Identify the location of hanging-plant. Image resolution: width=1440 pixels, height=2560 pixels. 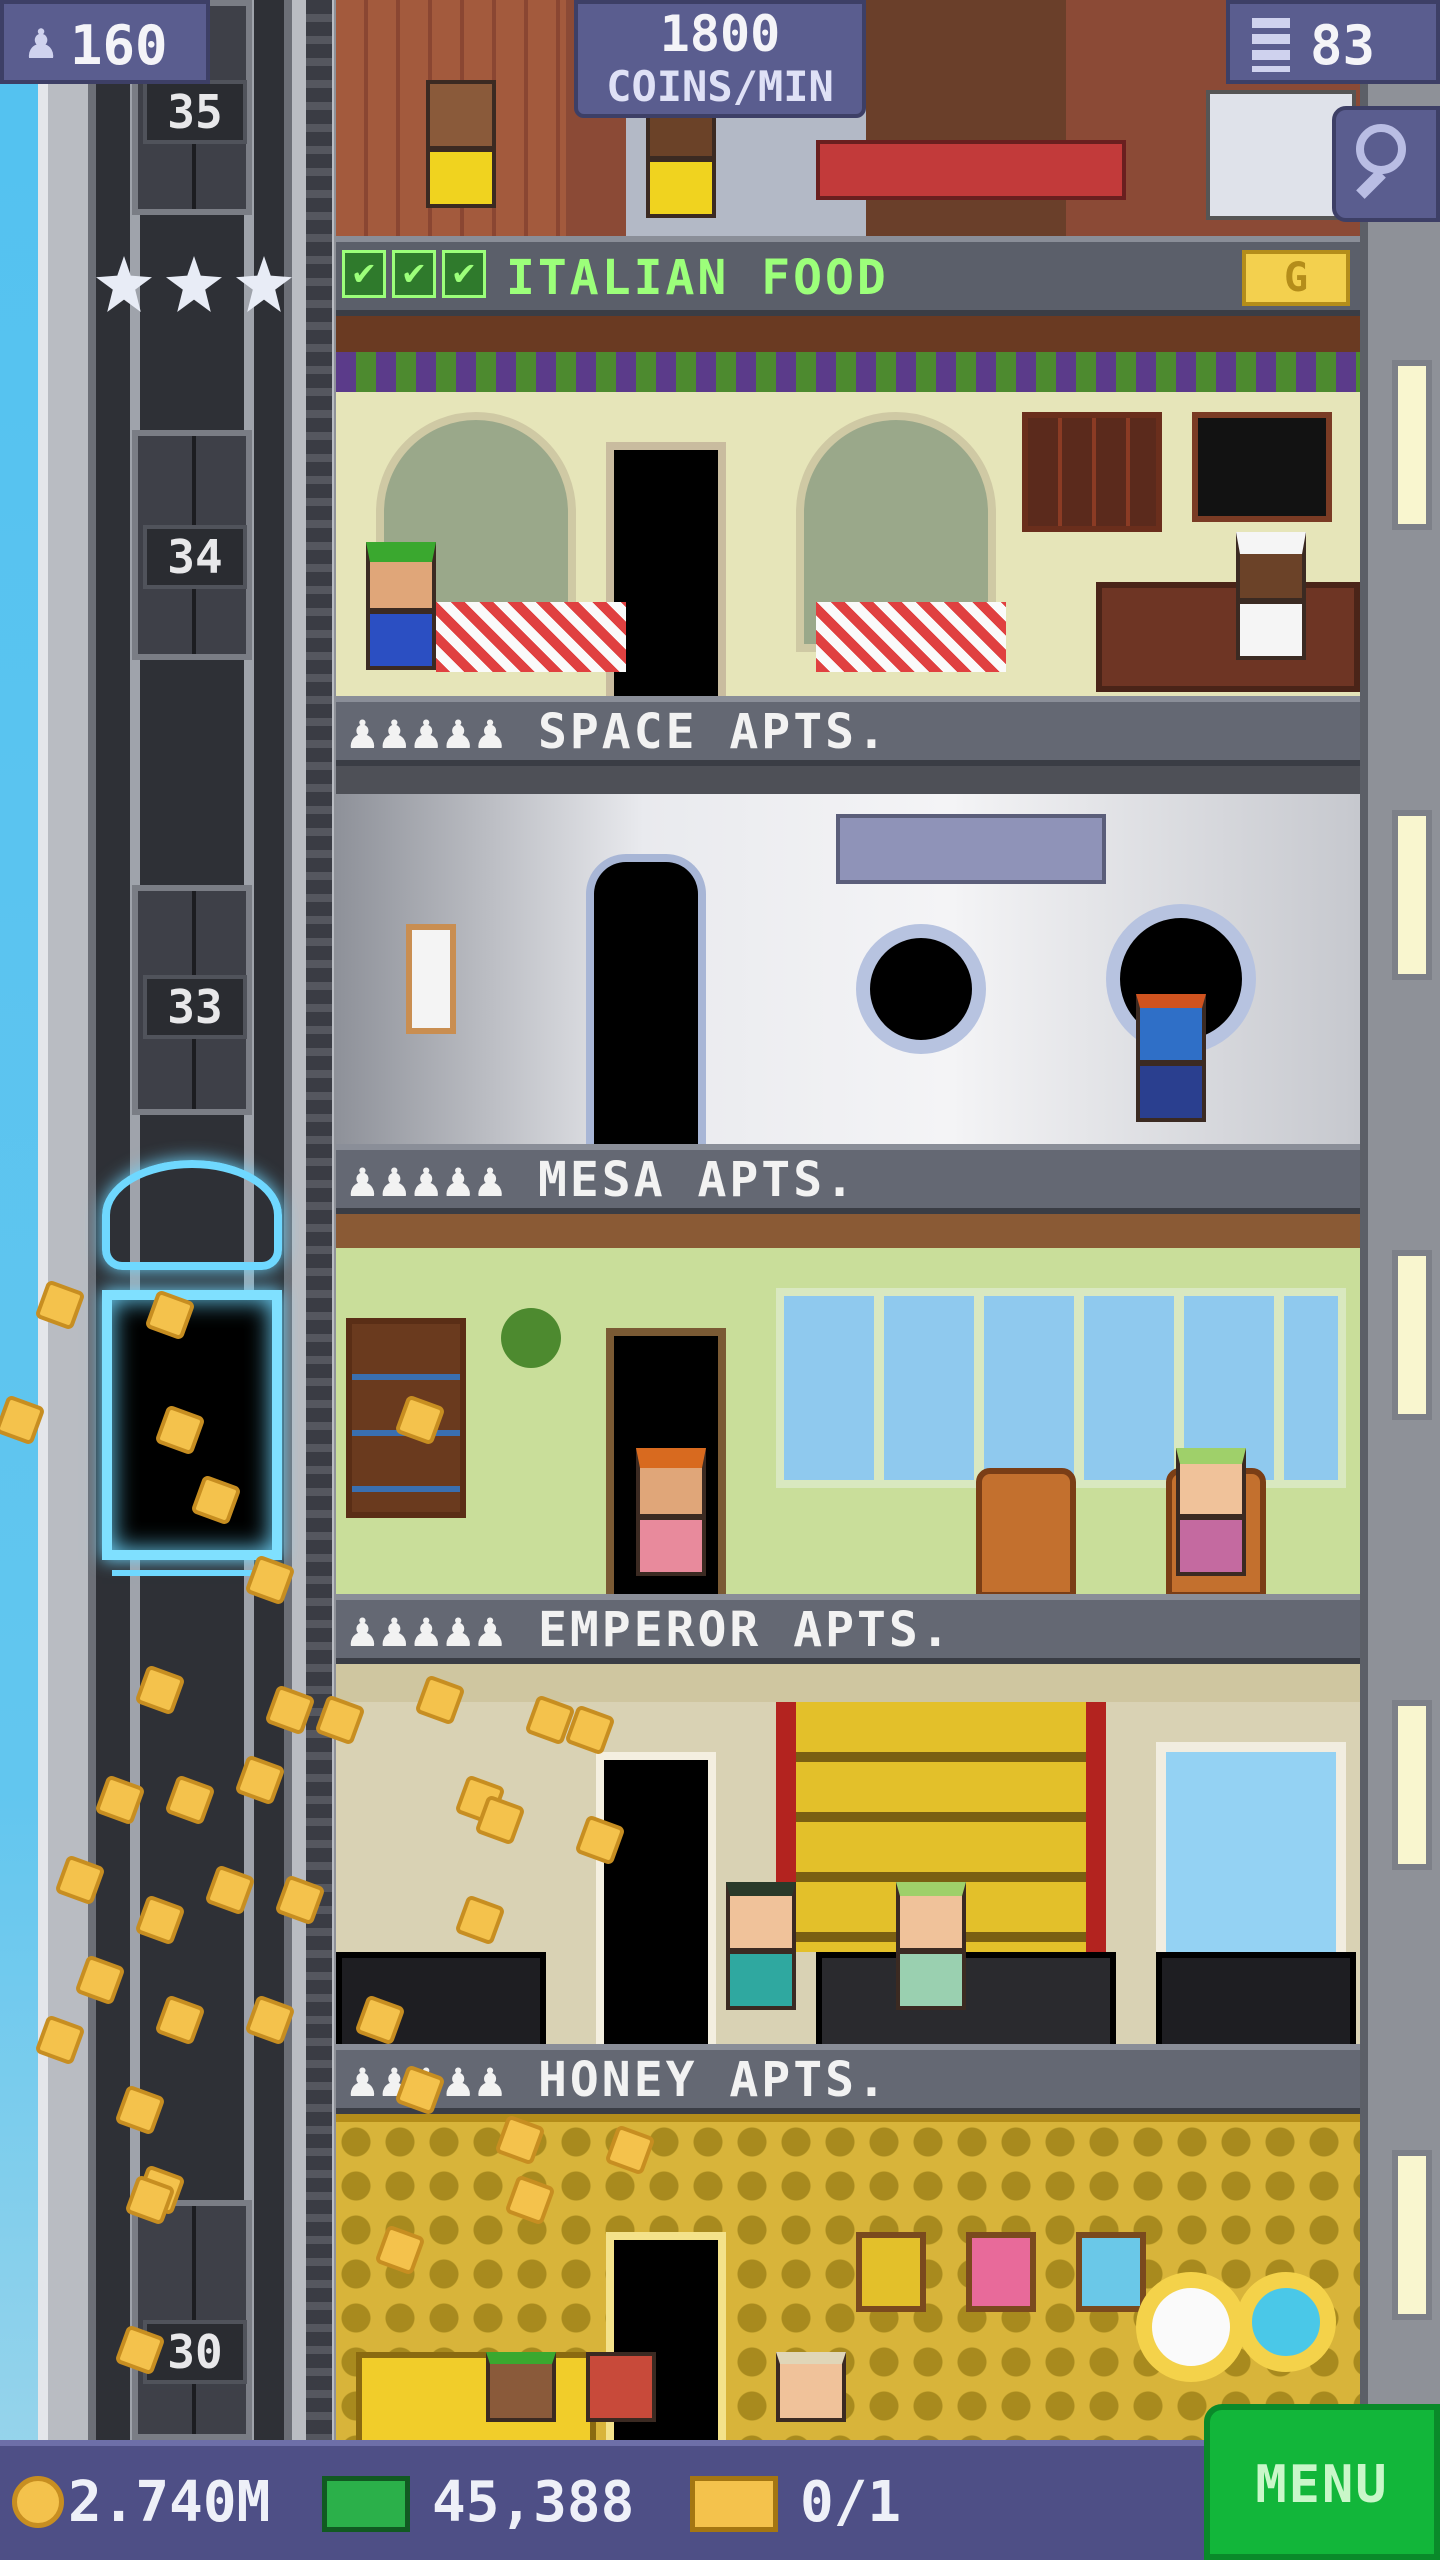
(531, 1338).